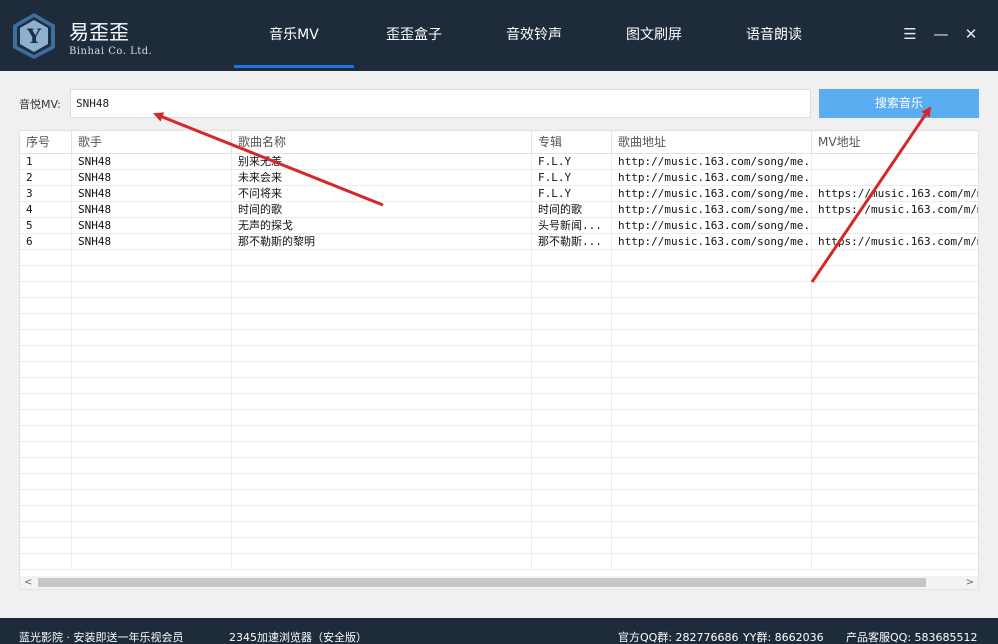 The image size is (998, 644). I want to click on column-header-mv-url: MV地址, so click(895, 142).